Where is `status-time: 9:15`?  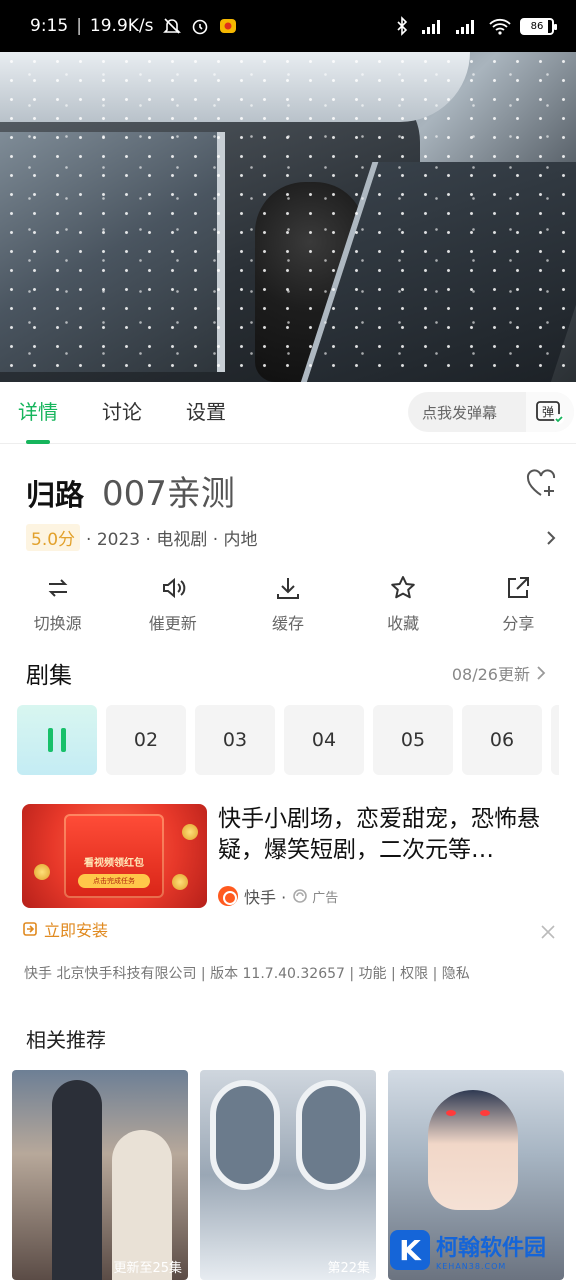 status-time: 9:15 is located at coordinates (49, 26).